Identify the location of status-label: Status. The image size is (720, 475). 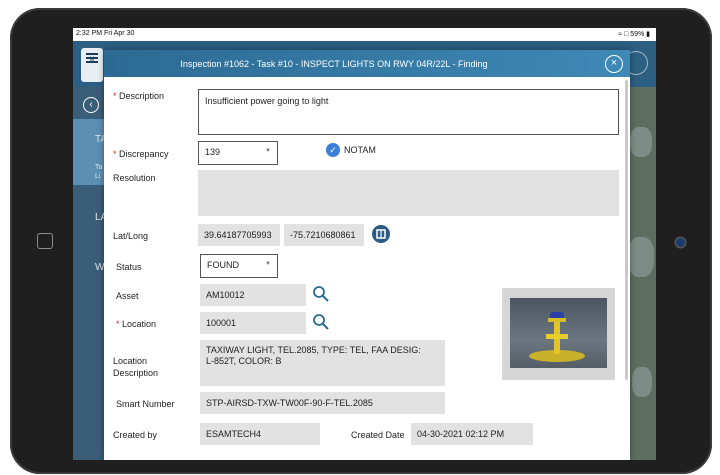
(129, 267).